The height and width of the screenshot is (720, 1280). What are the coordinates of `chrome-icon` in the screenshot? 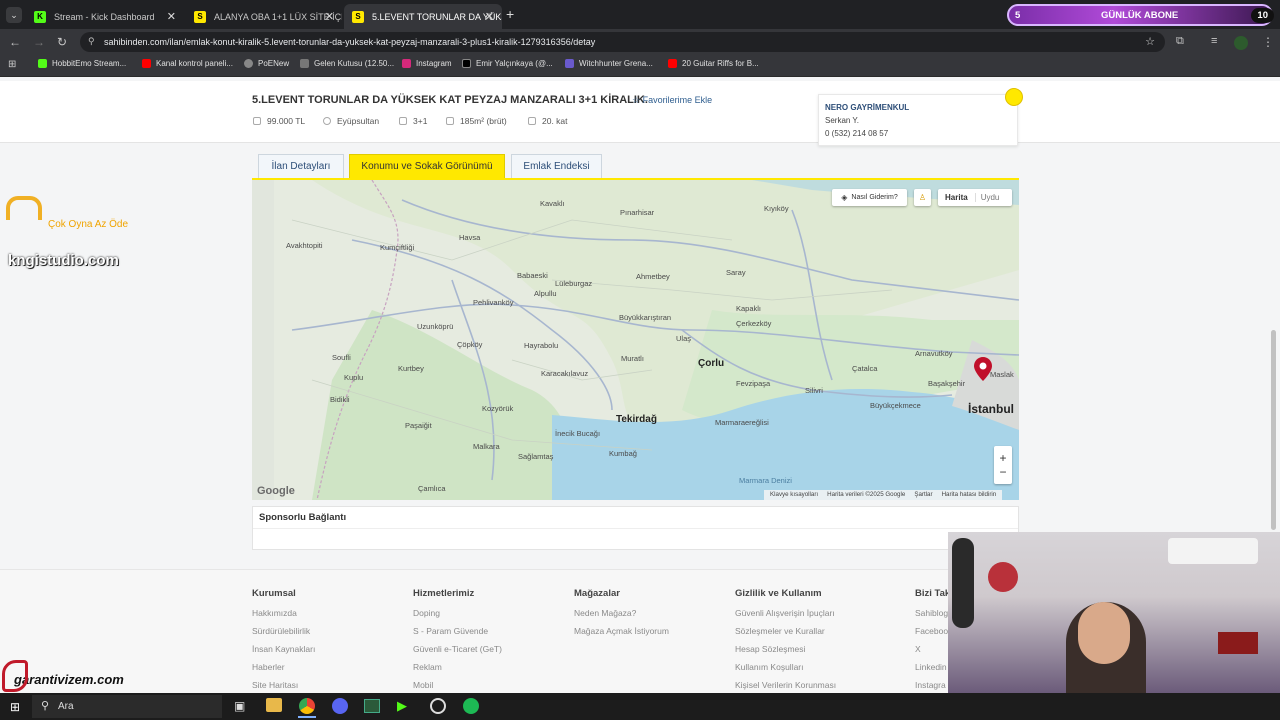 It's located at (307, 706).